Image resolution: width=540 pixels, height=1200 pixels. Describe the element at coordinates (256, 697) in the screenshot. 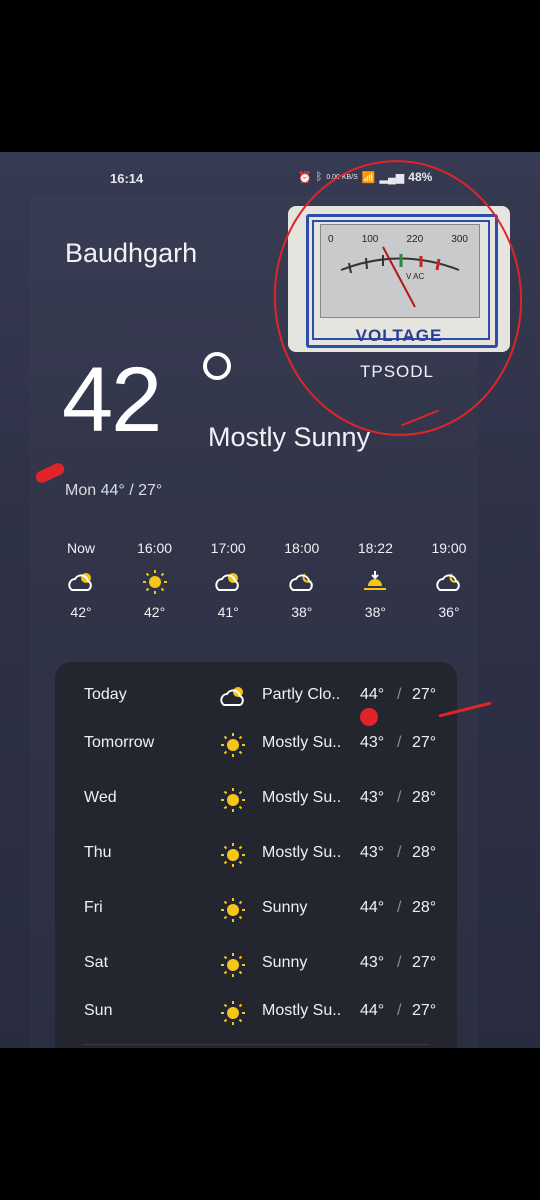

I see `daily-row-today: Today Partly Clo.. 44° / 27°` at that location.